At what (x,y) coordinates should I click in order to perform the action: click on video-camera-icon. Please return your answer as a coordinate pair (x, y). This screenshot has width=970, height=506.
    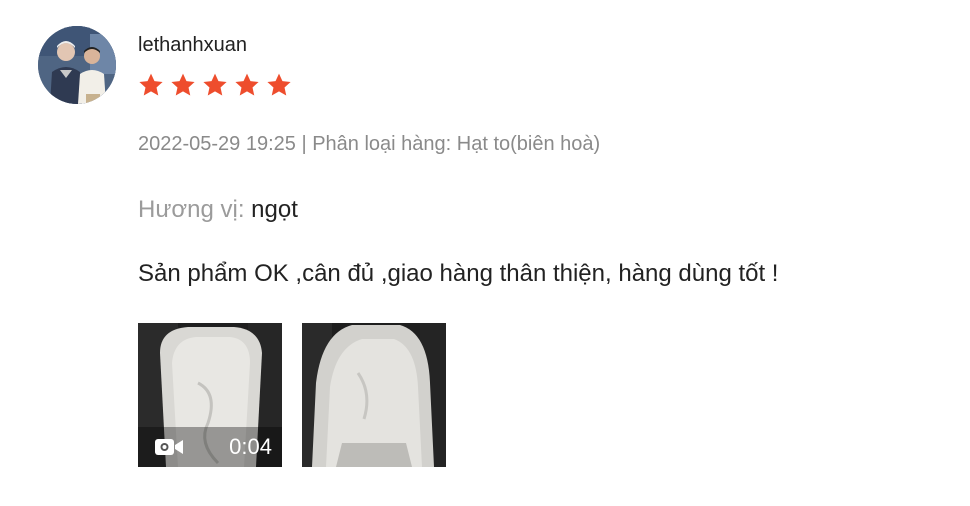
    Looking at the image, I should click on (169, 447).